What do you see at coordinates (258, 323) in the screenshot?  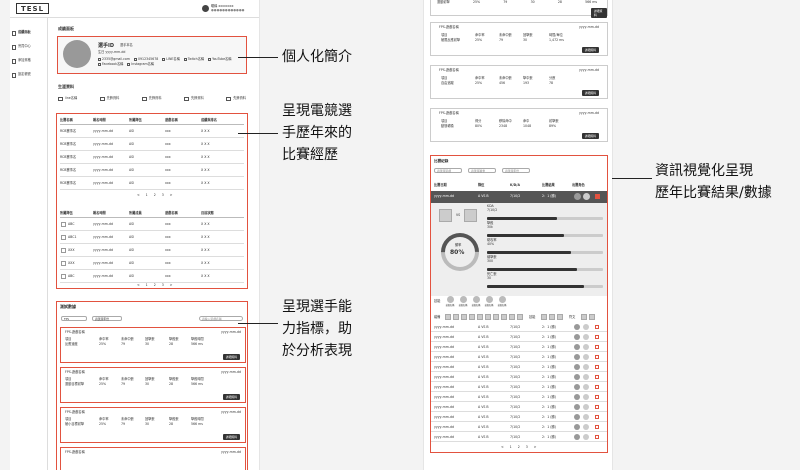 I see `pointer-line-ability` at bounding box center [258, 323].